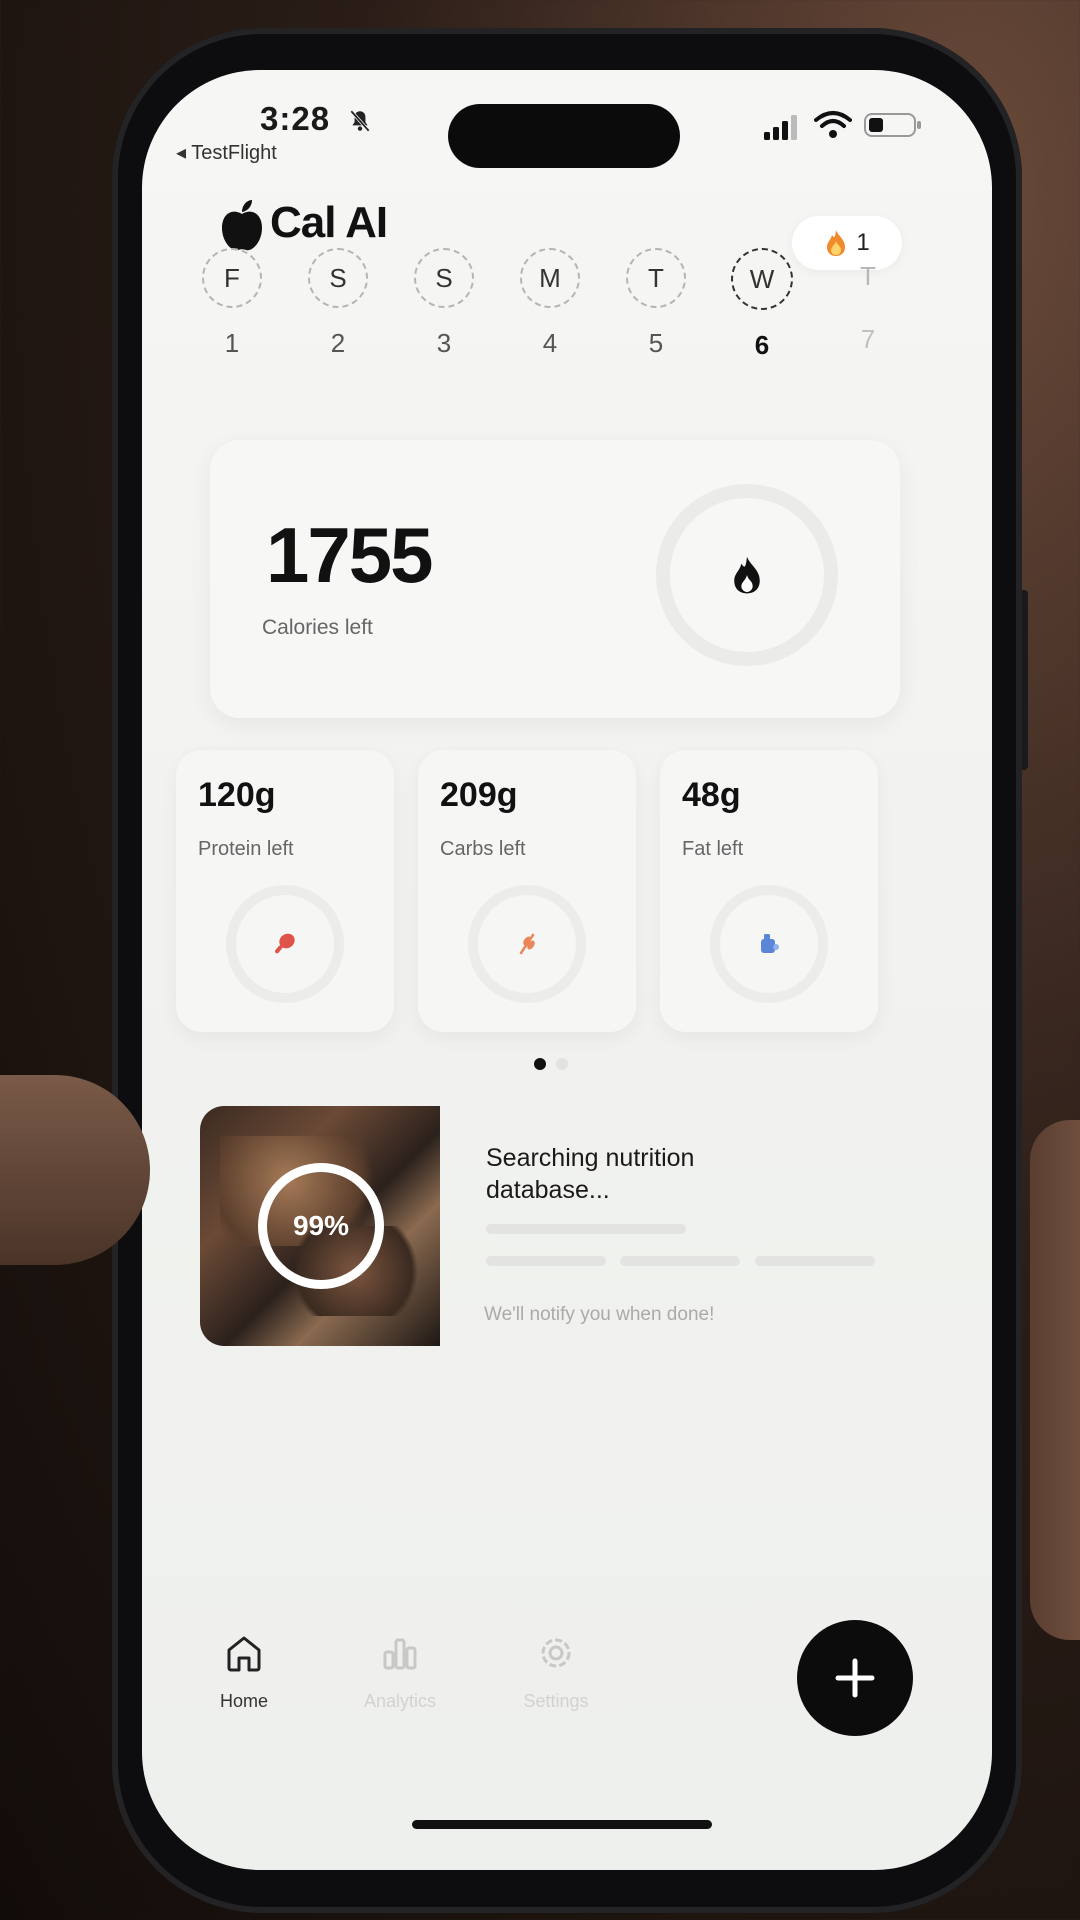 The image size is (1080, 1920). Describe the element at coordinates (184, 153) in the screenshot. I see `back-arrow-icon: ◂` at that location.